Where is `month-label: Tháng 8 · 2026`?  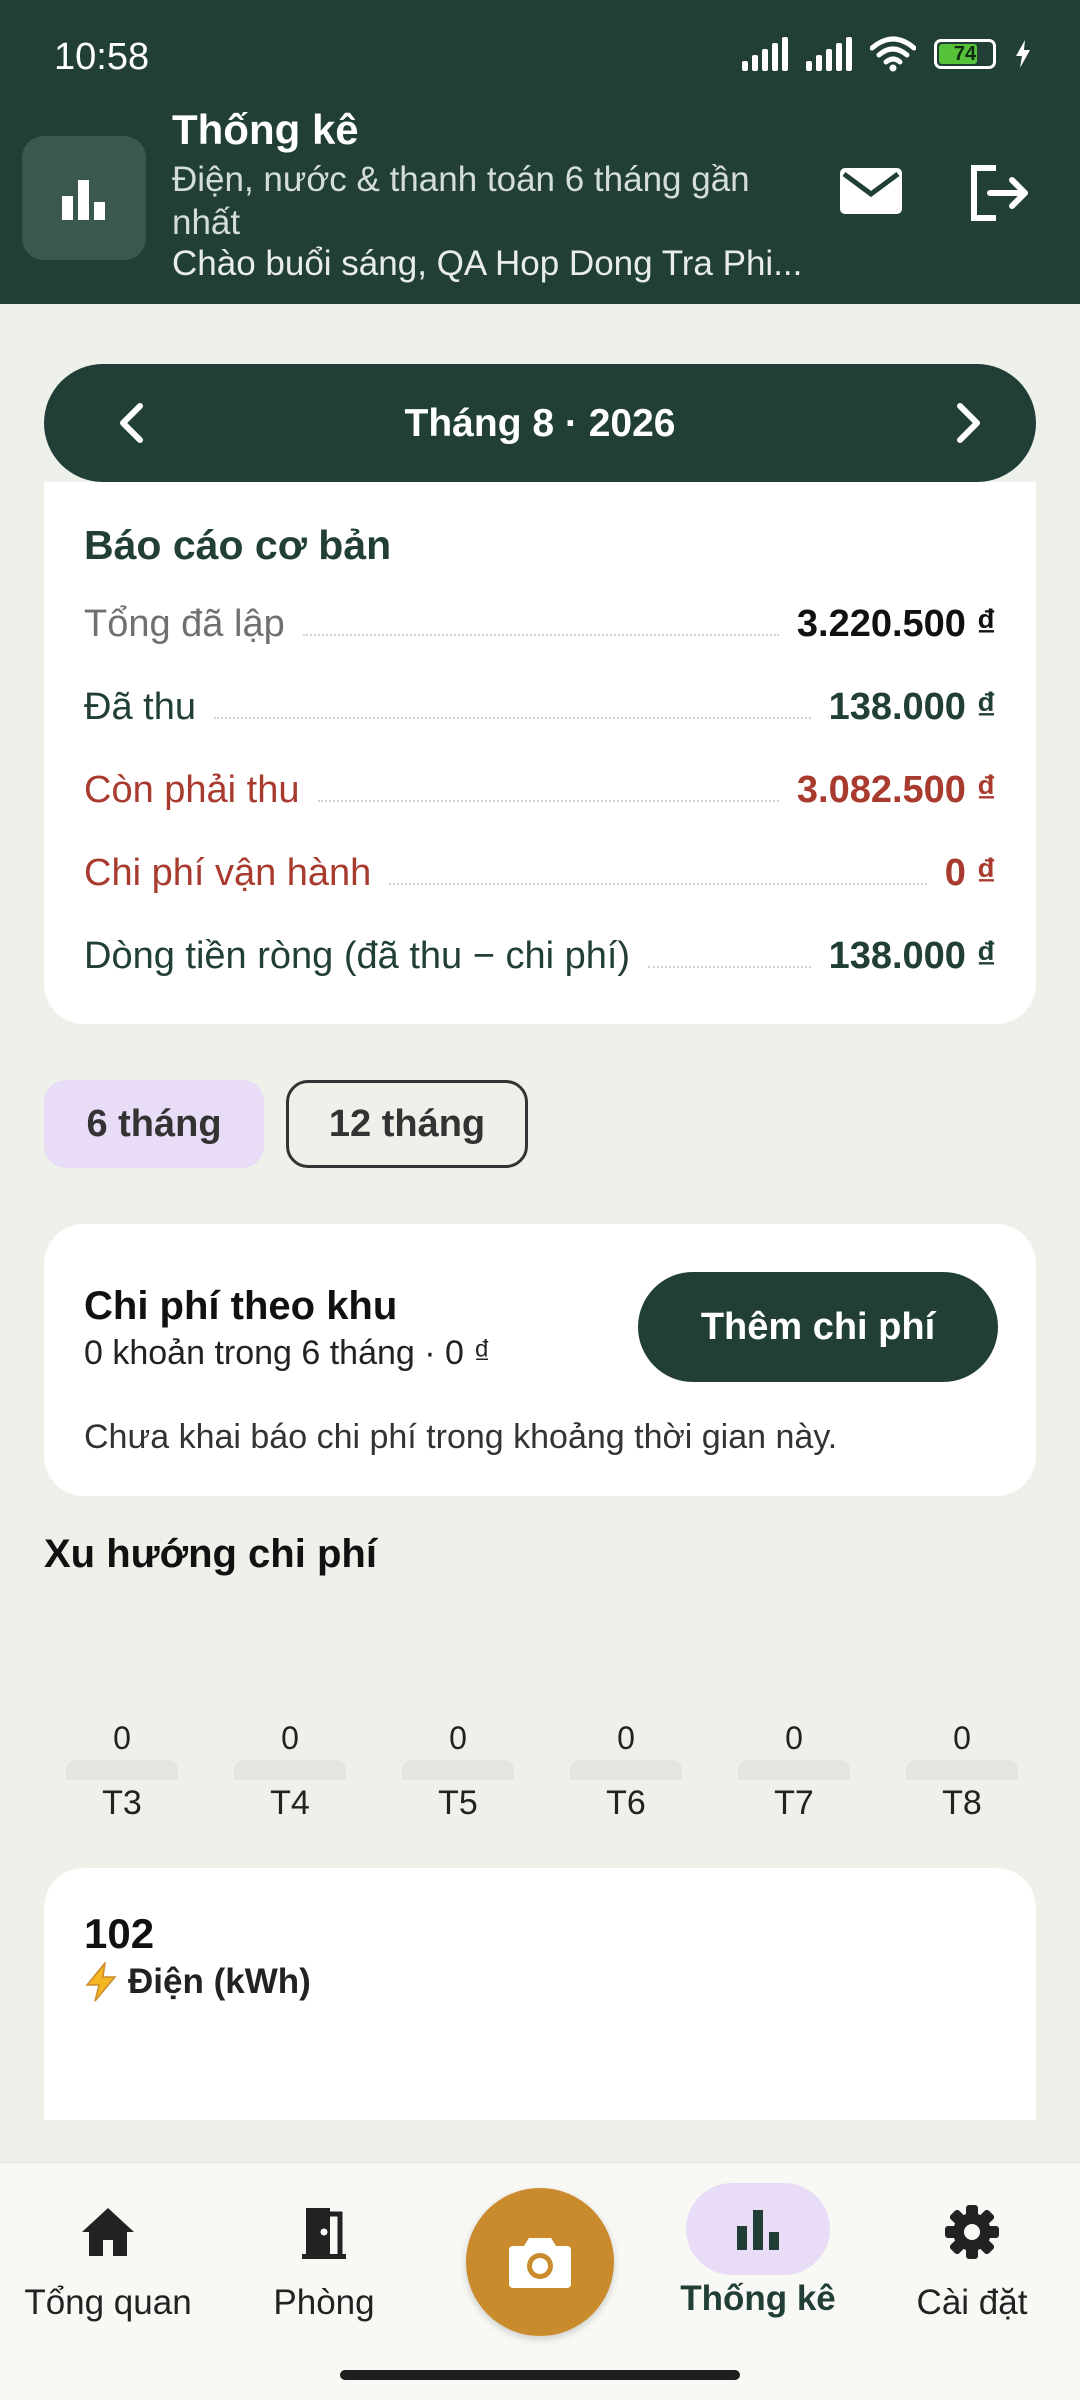
month-label: Tháng 8 · 2026 is located at coordinates (540, 423).